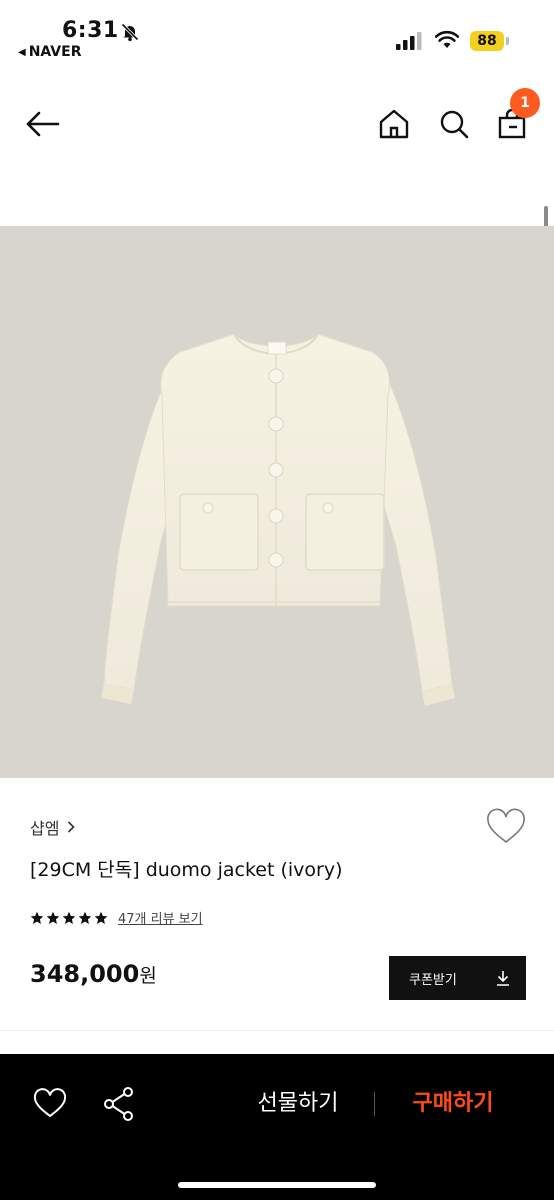 The width and height of the screenshot is (554, 1200). I want to click on arrow-left-icon, so click(43, 124).